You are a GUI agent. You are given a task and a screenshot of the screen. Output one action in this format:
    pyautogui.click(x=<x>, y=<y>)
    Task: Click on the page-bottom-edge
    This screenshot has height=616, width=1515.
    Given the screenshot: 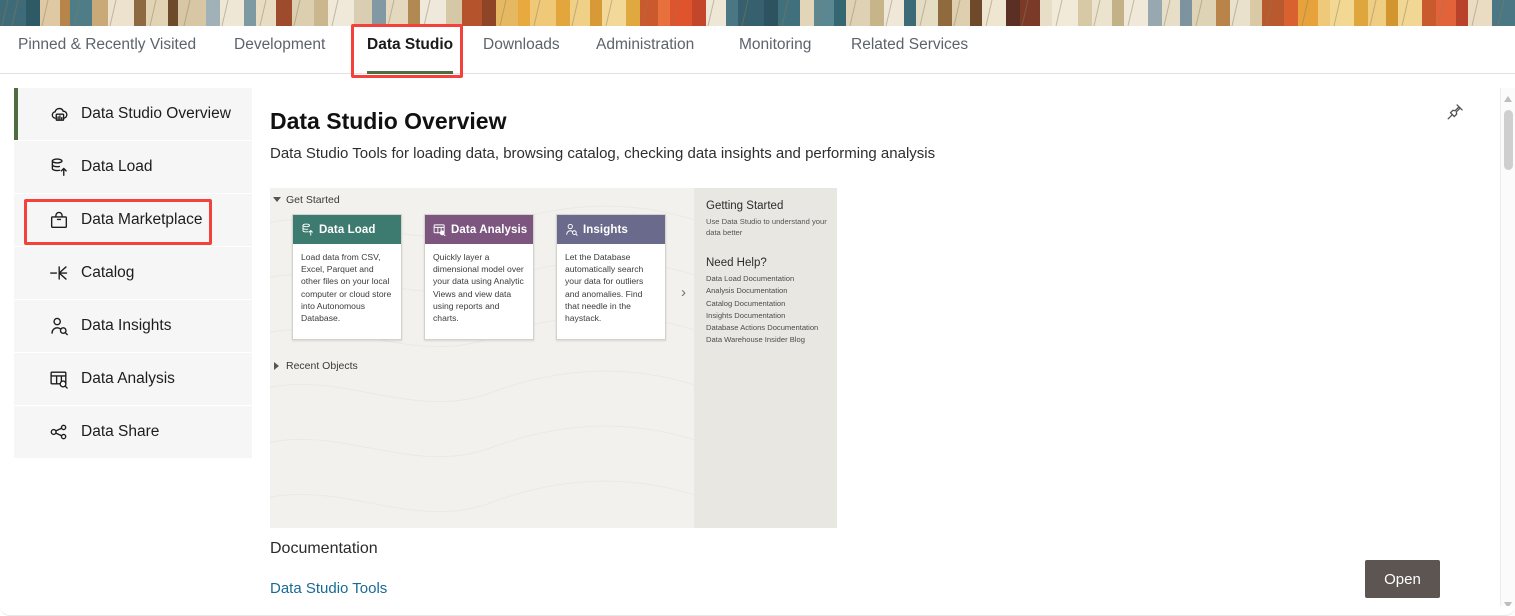 What is the action you would take?
    pyautogui.click(x=757, y=611)
    